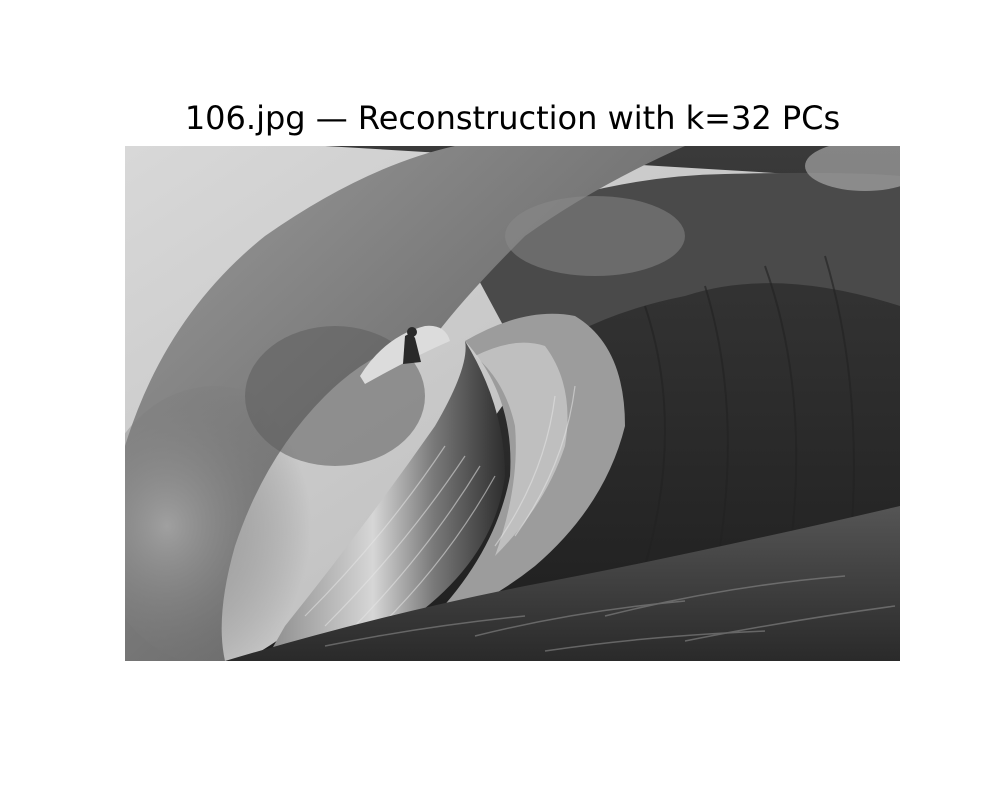 This screenshot has height=800, width=1000. Describe the element at coordinates (512, 118) in the screenshot. I see `figure-title: 106.jpg — Reconstruction with k=32 PCs` at that location.